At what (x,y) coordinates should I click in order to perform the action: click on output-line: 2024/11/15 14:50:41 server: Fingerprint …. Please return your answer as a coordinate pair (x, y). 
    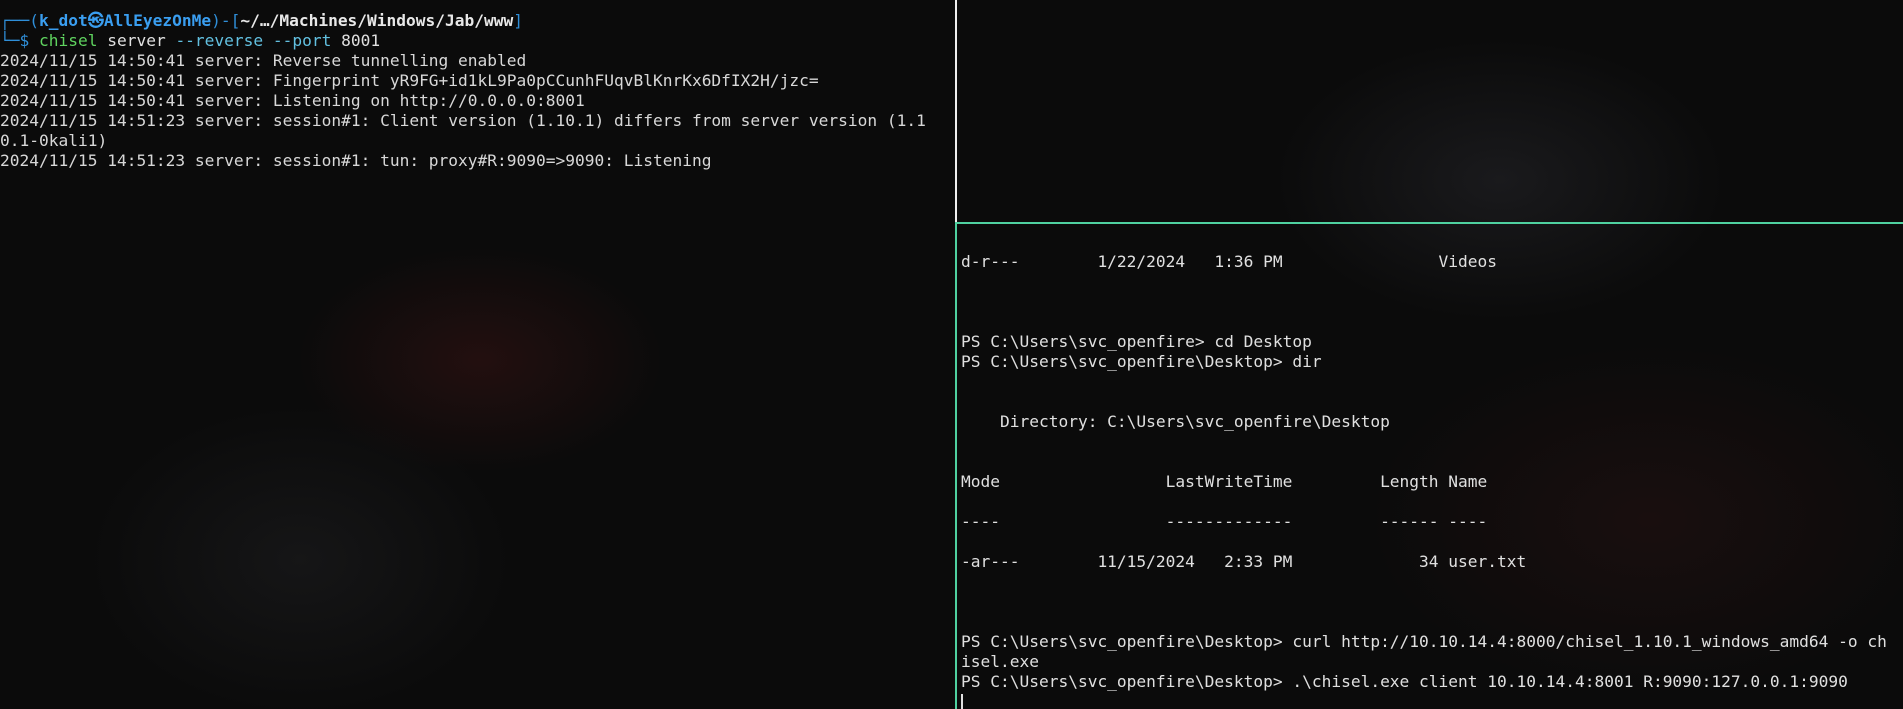
    Looking at the image, I should click on (409, 80).